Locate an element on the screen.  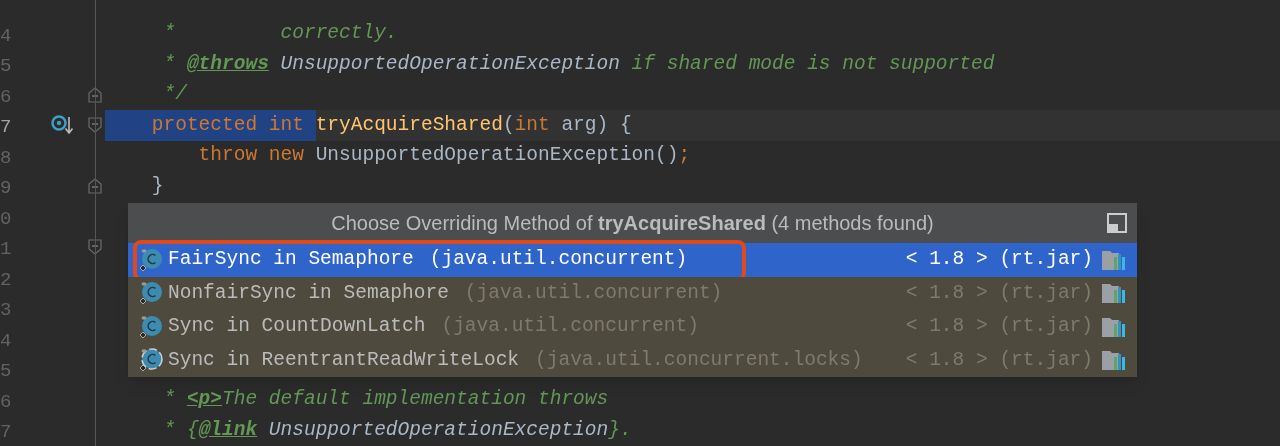
pin-icon is located at coordinates (1117, 223).